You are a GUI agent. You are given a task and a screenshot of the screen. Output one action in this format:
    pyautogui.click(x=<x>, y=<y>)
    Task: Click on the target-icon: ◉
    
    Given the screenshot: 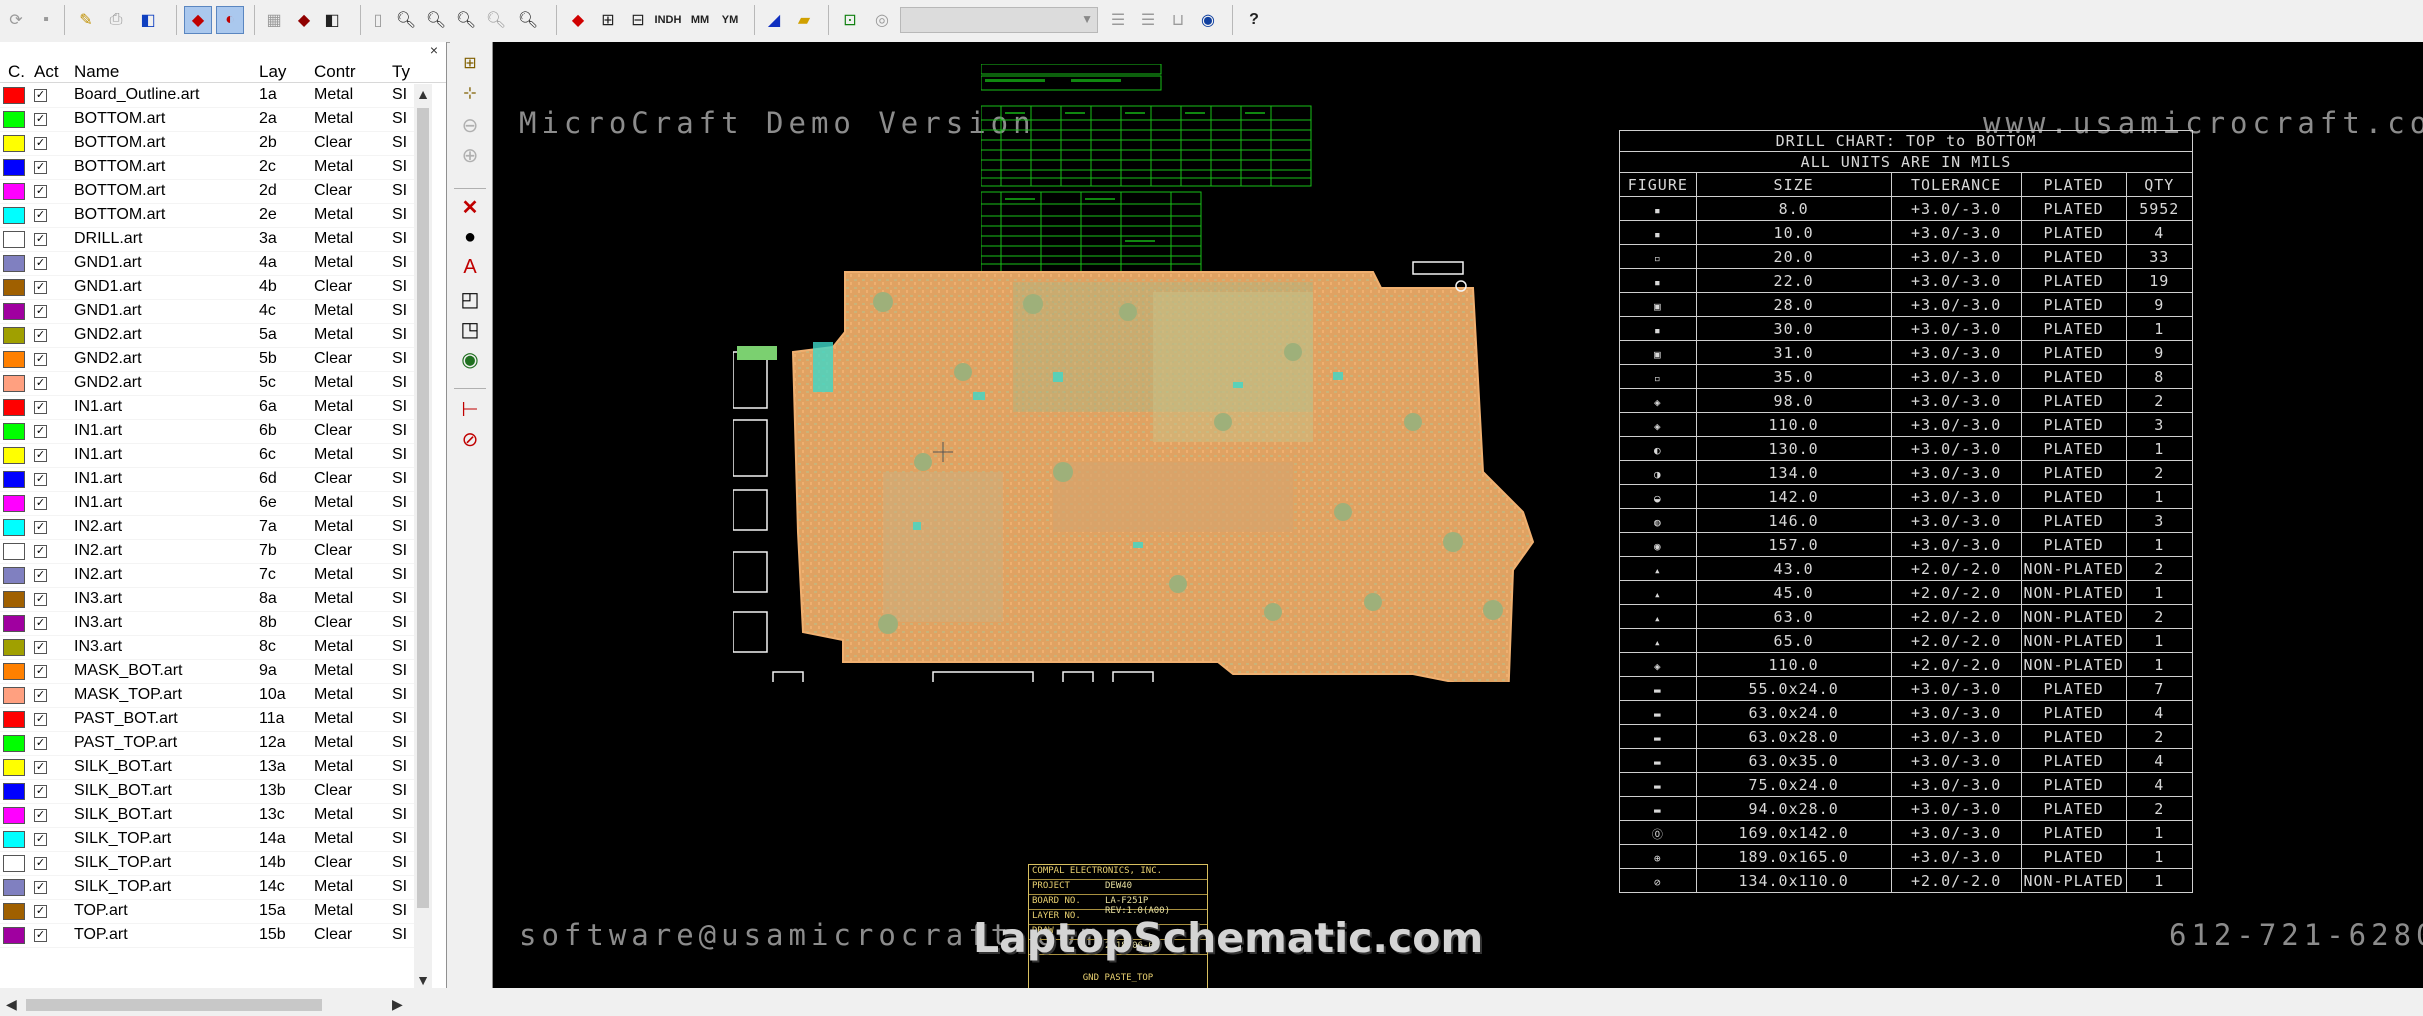 What is the action you would take?
    pyautogui.click(x=470, y=359)
    